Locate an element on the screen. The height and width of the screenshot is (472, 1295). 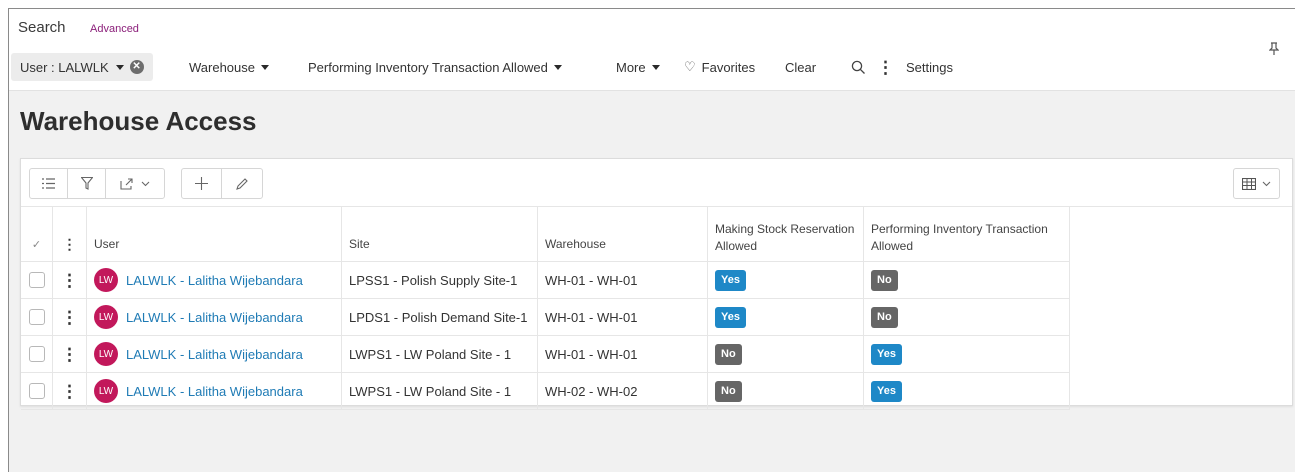
export-icon is located at coordinates (126, 184).